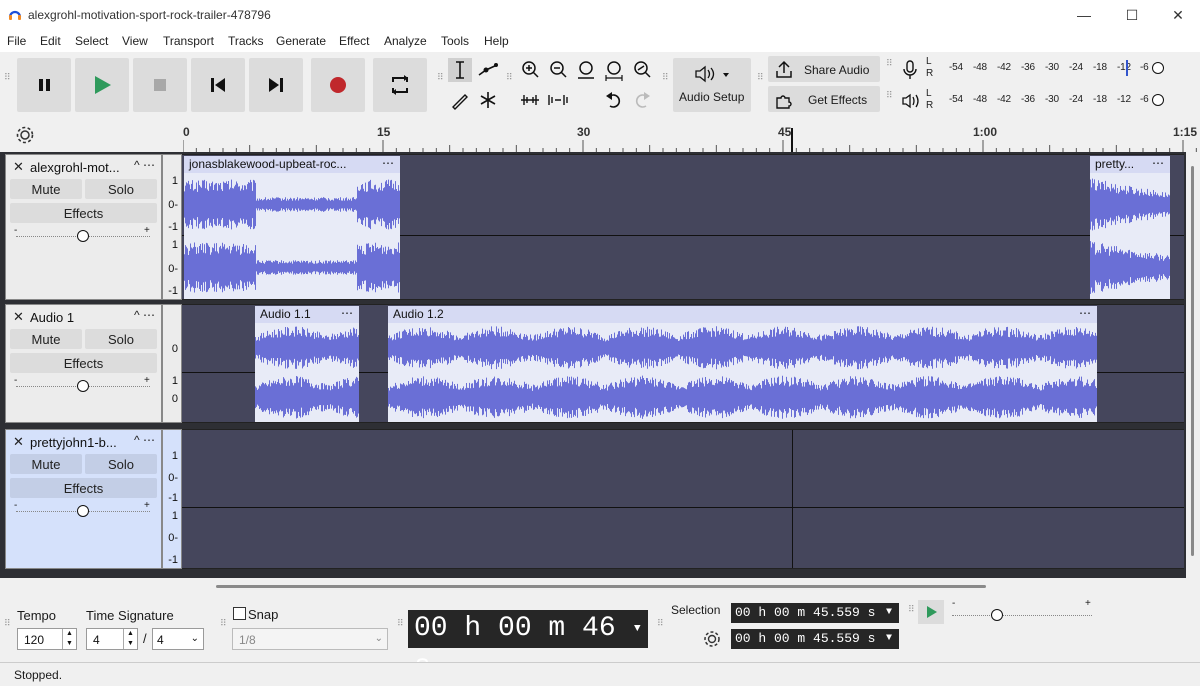 This screenshot has width=1200, height=686. What do you see at coordinates (172, 227) in the screenshot?
I see `amplitude-scale: 1 0- -1 1 0- -1` at bounding box center [172, 227].